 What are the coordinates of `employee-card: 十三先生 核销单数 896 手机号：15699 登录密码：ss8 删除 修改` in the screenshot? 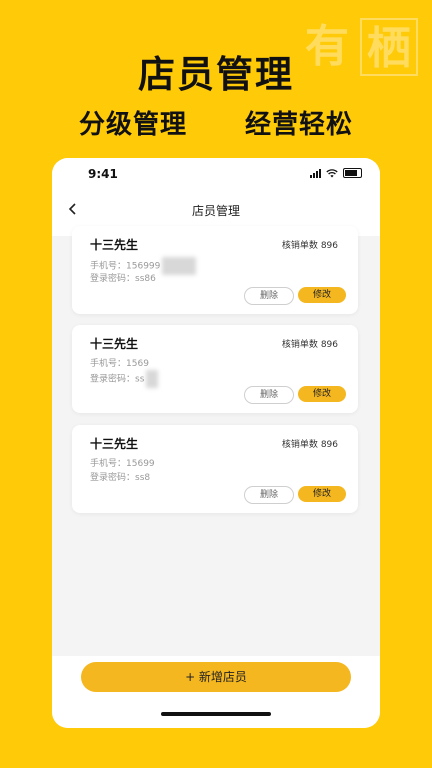 It's located at (215, 469).